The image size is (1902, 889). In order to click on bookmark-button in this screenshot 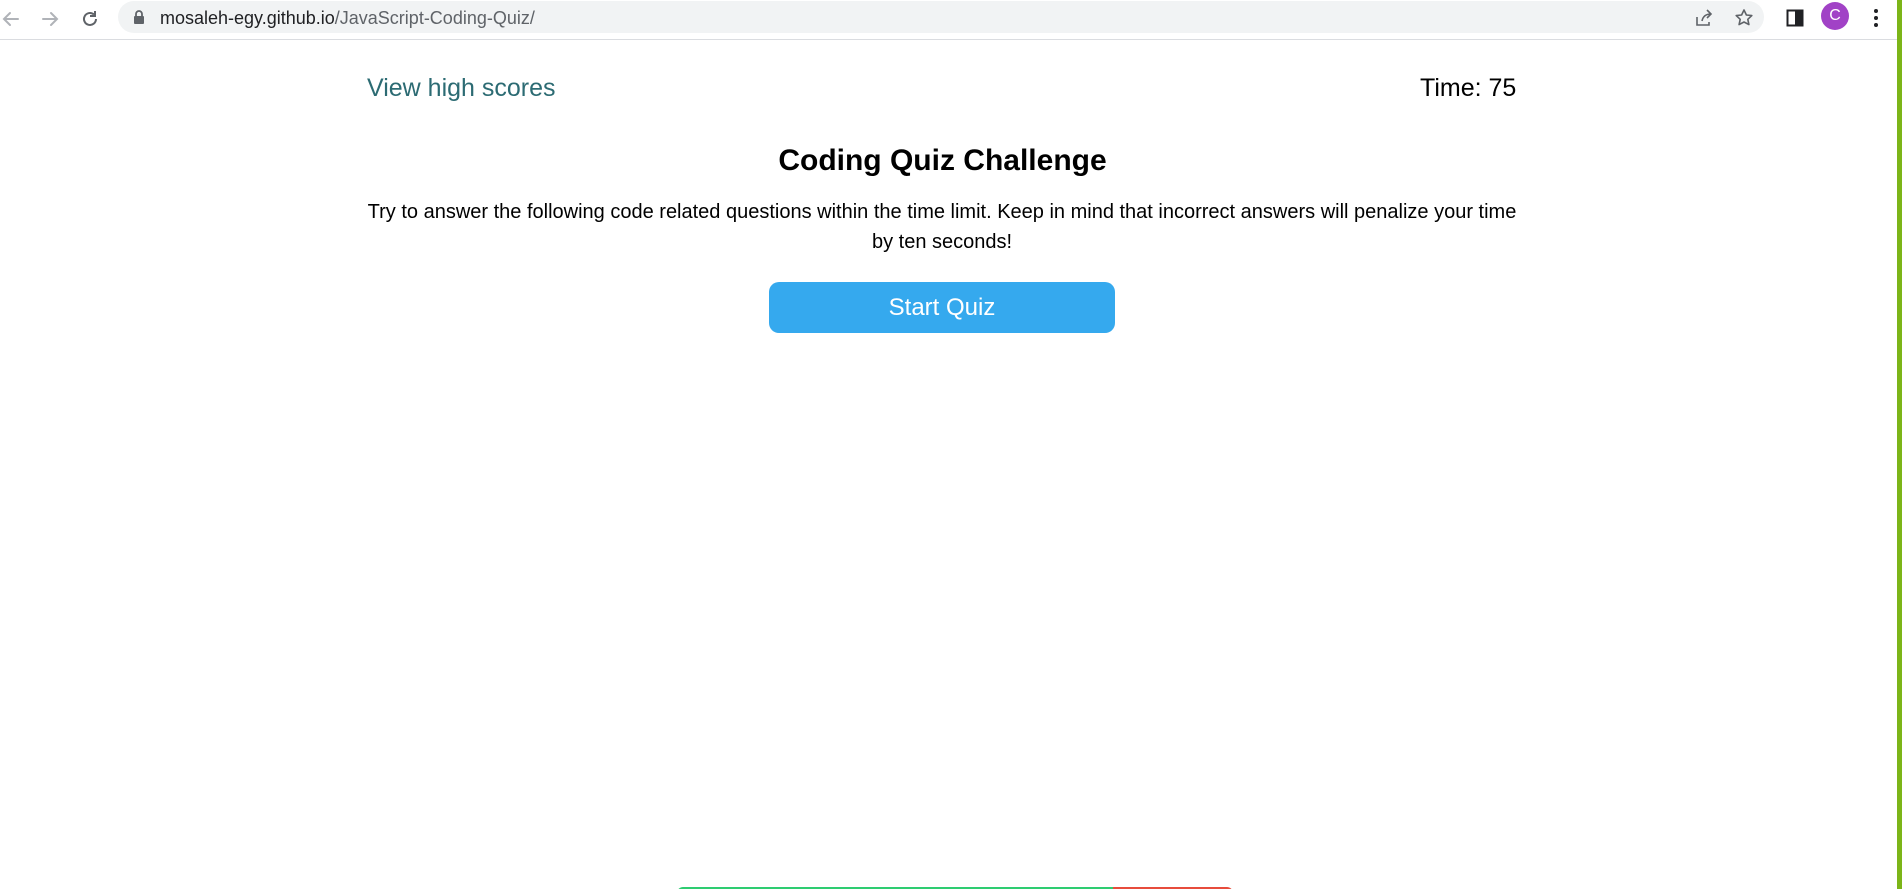, I will do `click(1744, 18)`.